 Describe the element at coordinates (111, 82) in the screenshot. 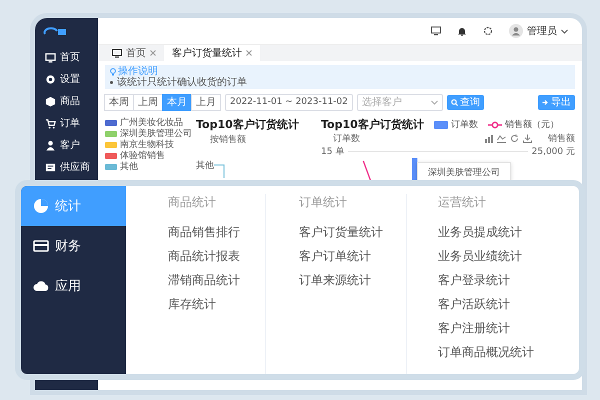

I see `bullet-icon` at that location.